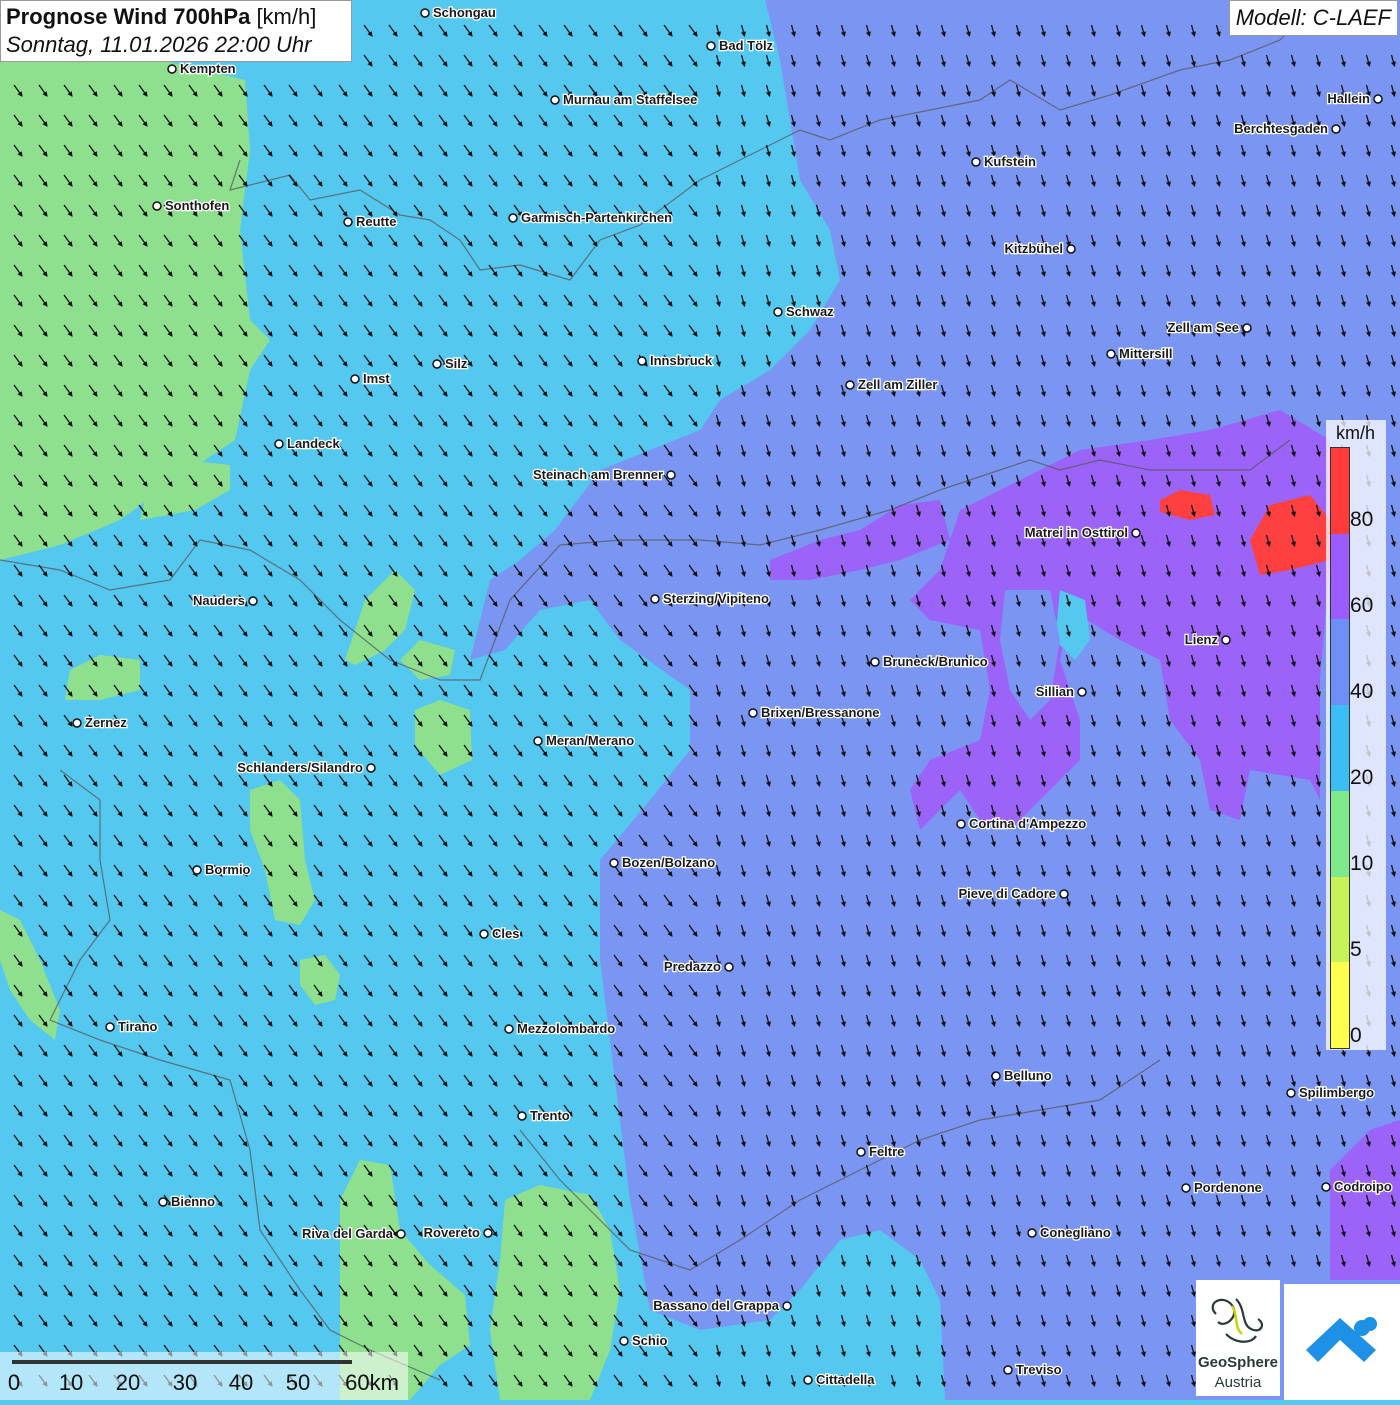 The width and height of the screenshot is (1400, 1405). I want to click on city-label: Imst, so click(376, 378).